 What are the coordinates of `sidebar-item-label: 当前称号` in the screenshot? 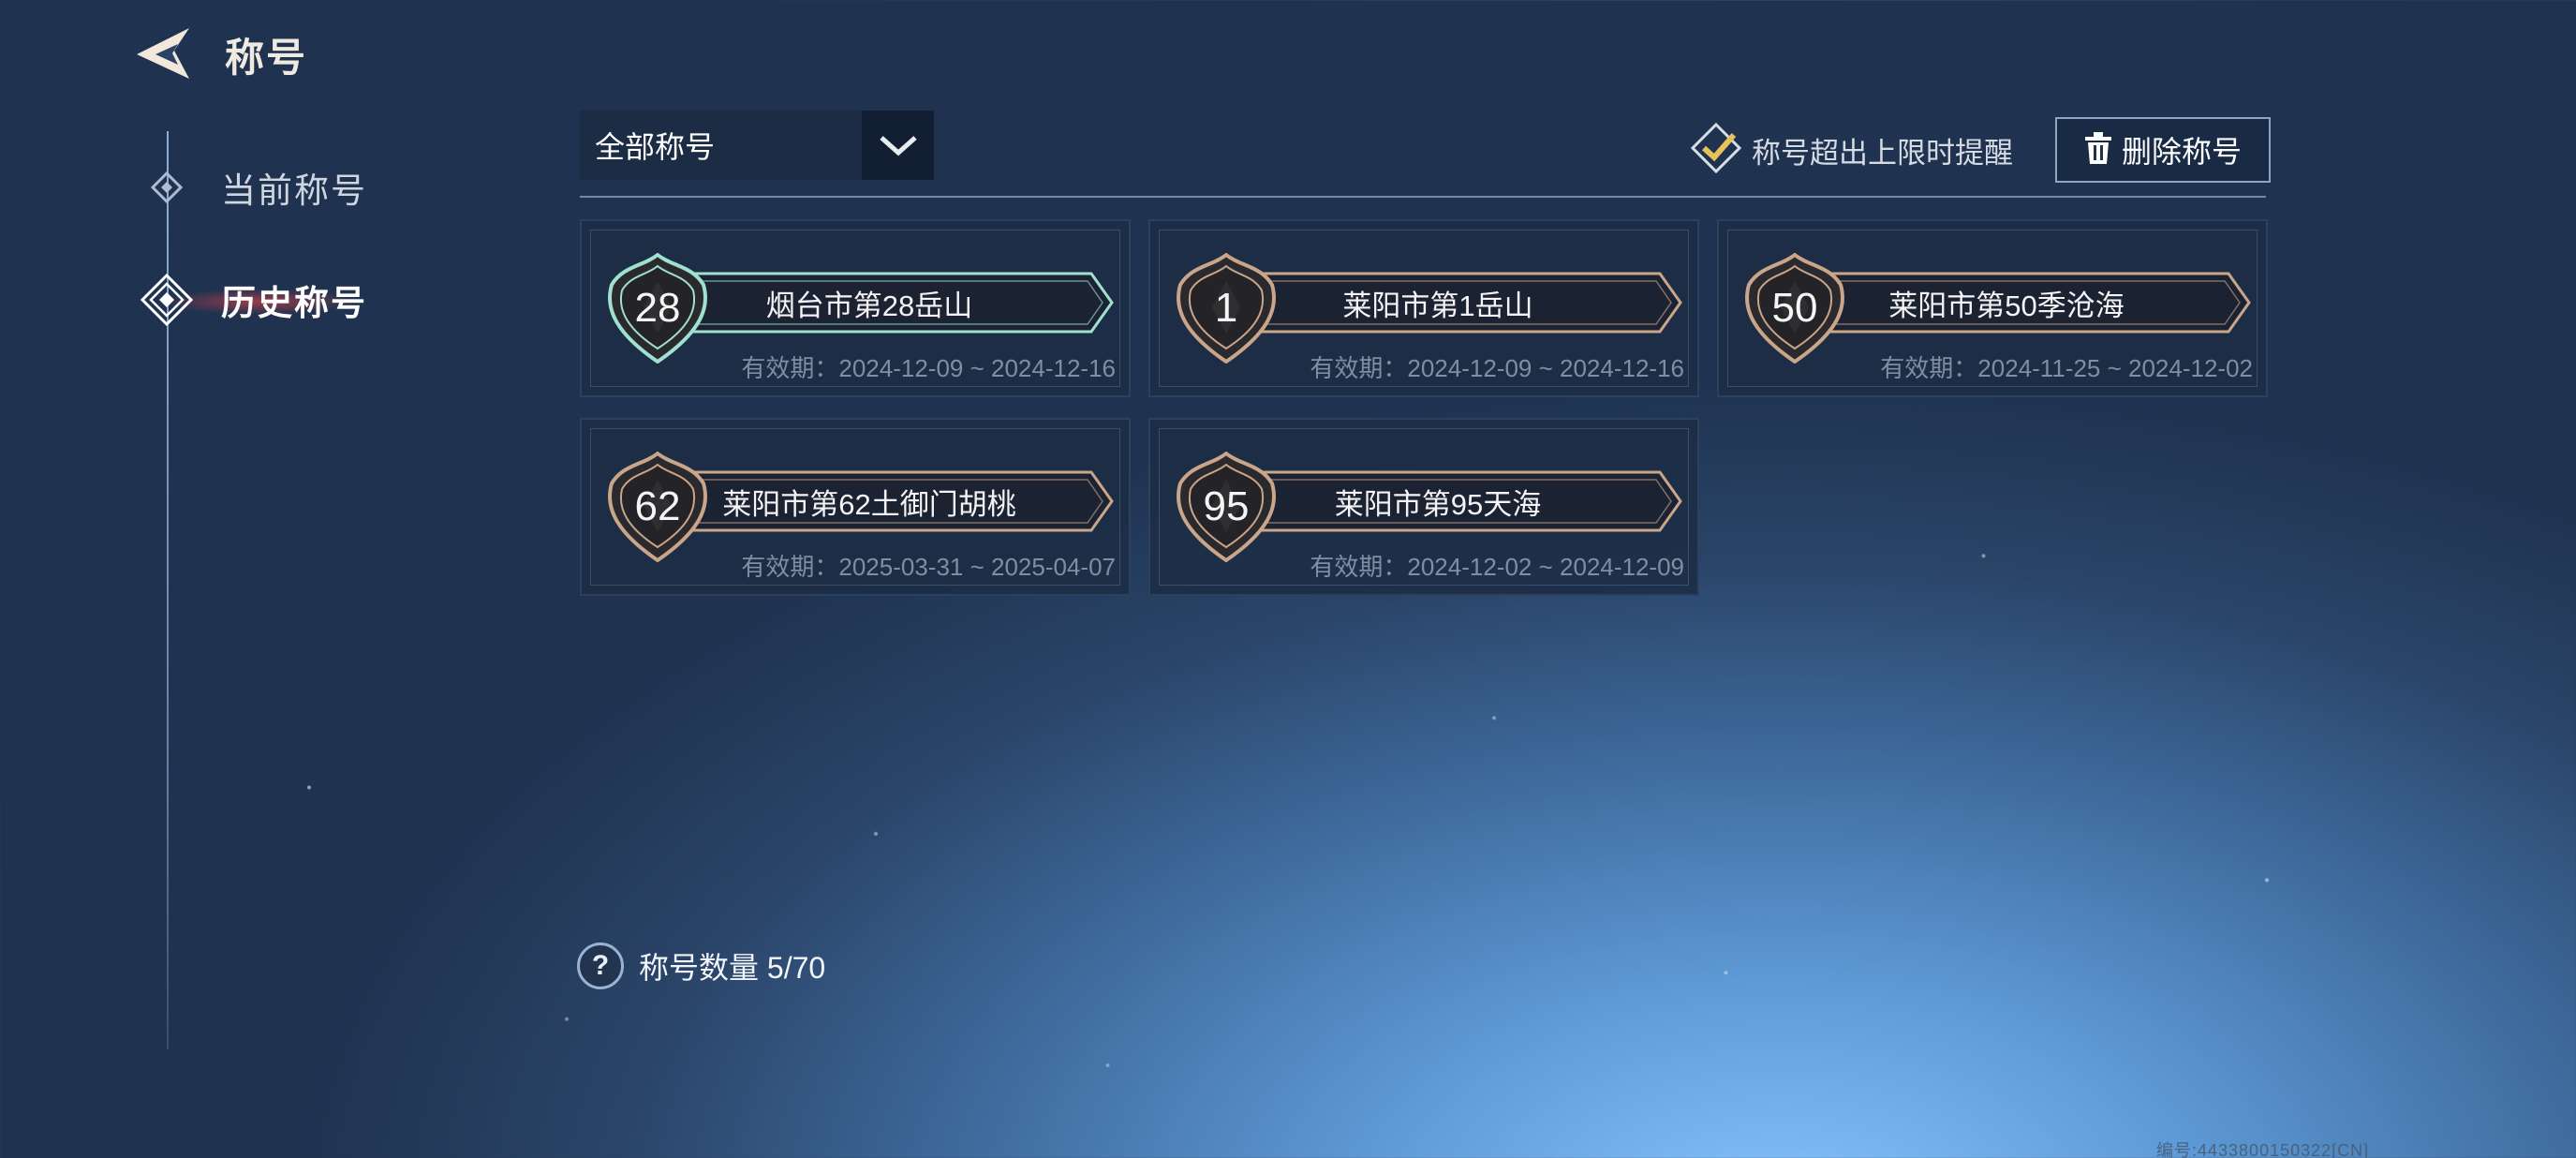 It's located at (294, 190).